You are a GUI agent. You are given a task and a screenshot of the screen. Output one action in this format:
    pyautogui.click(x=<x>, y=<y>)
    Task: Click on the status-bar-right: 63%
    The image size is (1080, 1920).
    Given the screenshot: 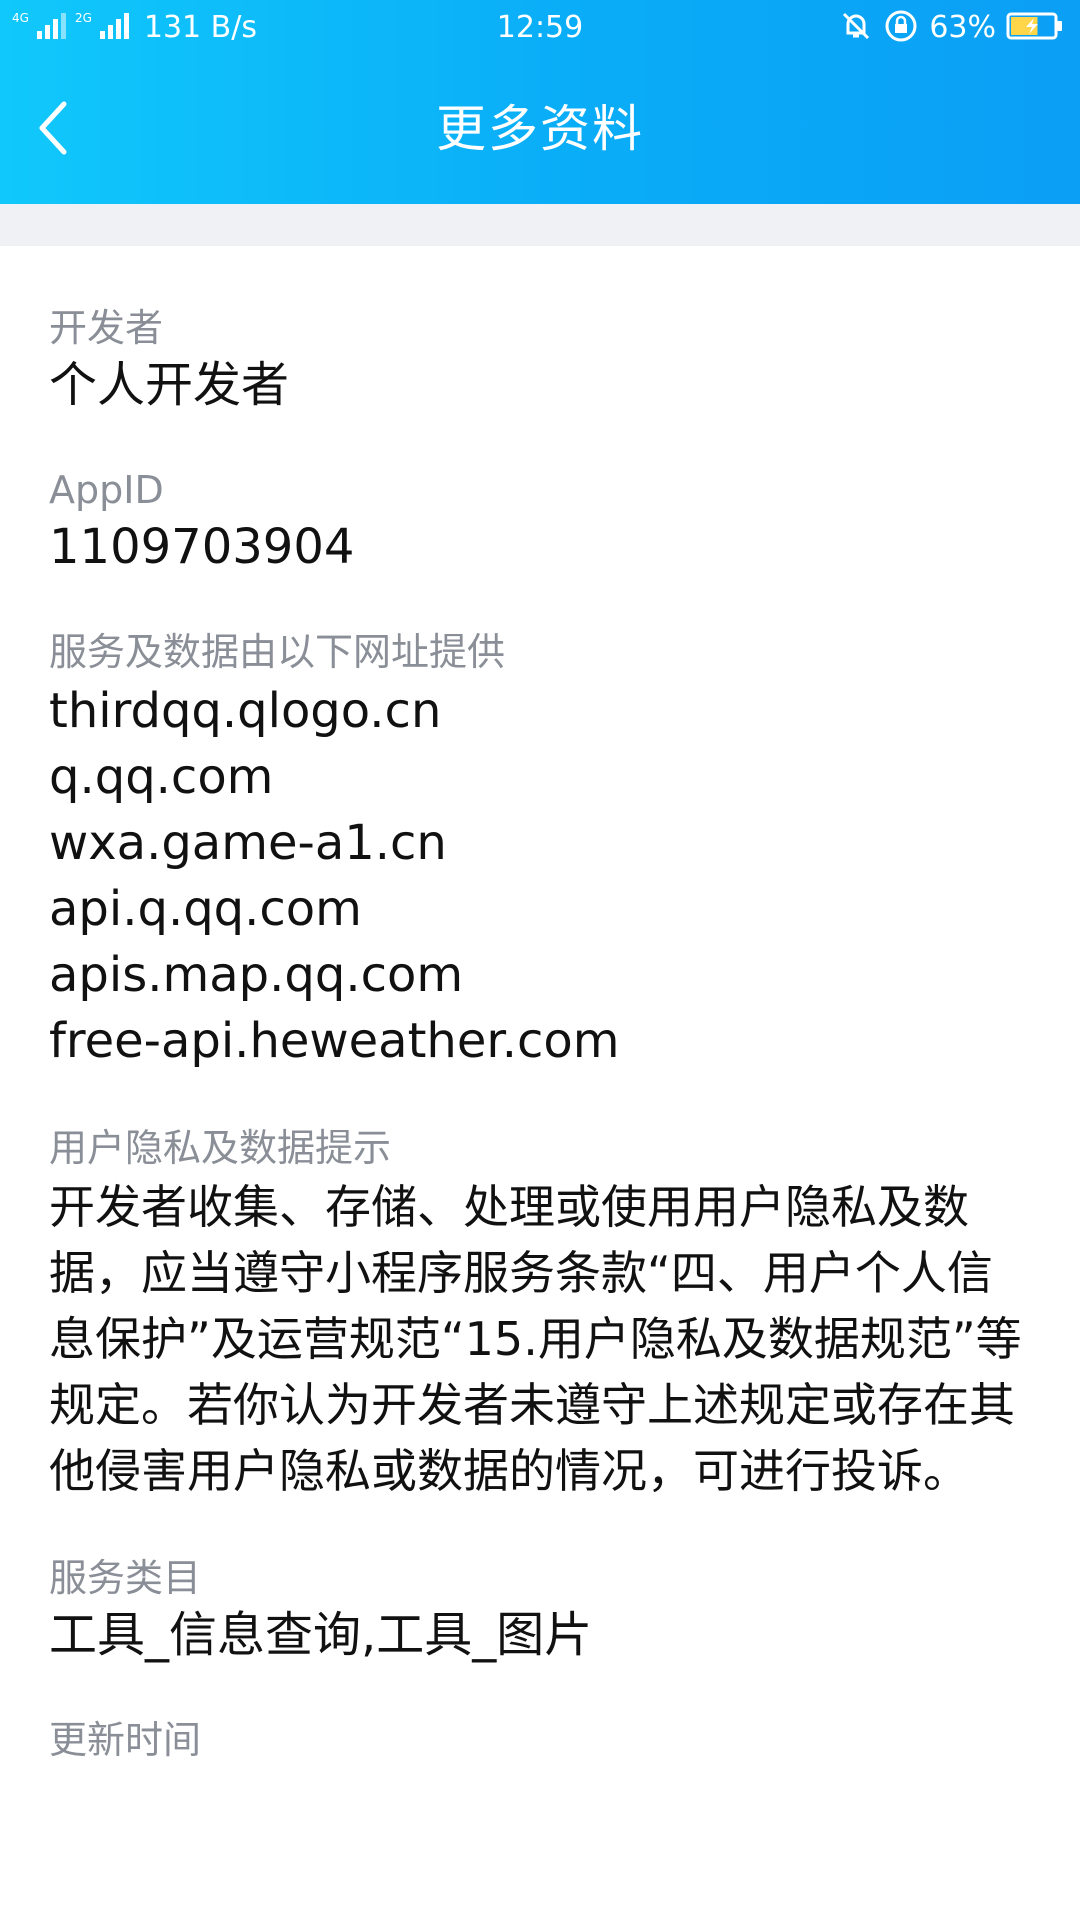 What is the action you would take?
    pyautogui.click(x=951, y=28)
    